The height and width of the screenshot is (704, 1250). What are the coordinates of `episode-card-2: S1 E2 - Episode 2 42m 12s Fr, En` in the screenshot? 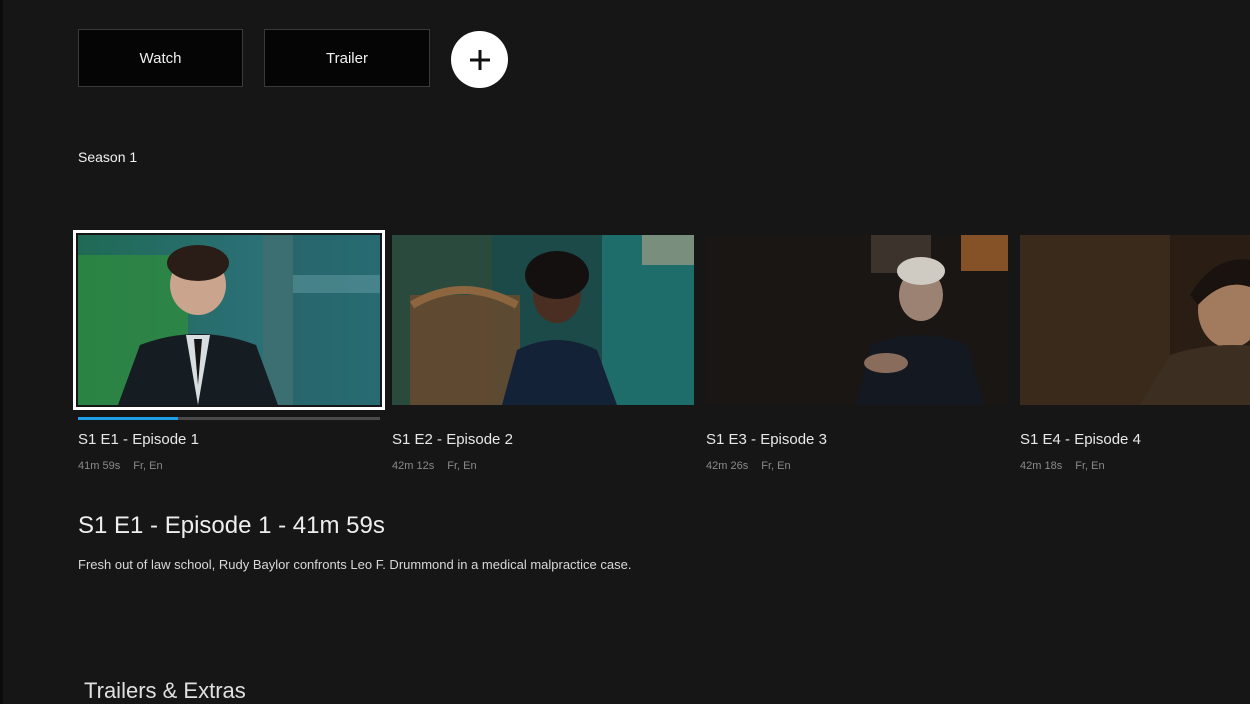 It's located at (543, 353).